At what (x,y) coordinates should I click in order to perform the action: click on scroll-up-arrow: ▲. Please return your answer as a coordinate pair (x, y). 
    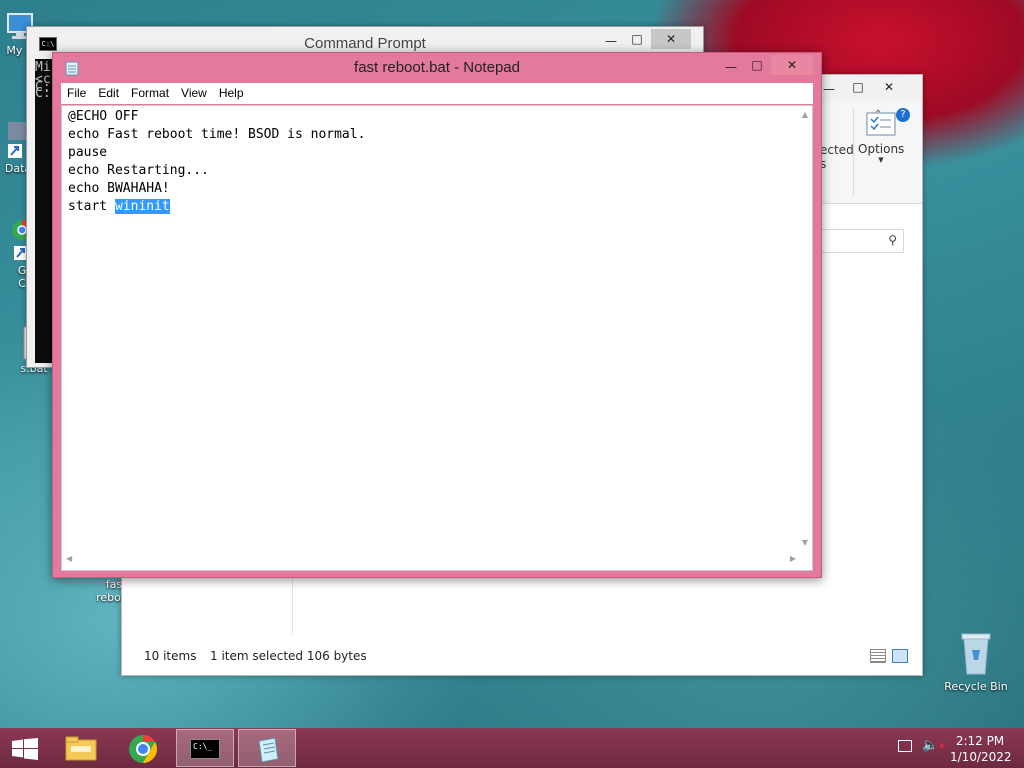
    Looking at the image, I should click on (805, 114).